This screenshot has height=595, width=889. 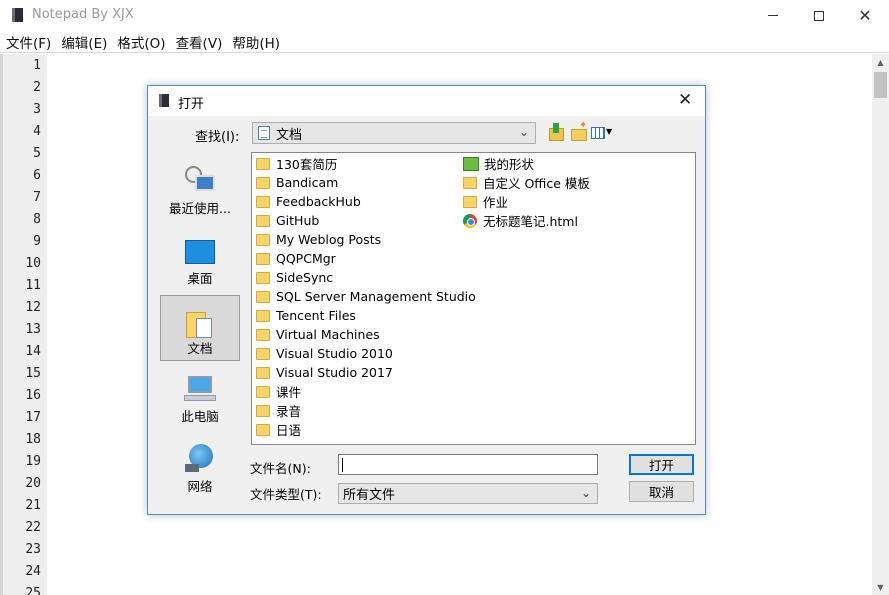 What do you see at coordinates (33, 329) in the screenshot?
I see `line-number: 13` at bounding box center [33, 329].